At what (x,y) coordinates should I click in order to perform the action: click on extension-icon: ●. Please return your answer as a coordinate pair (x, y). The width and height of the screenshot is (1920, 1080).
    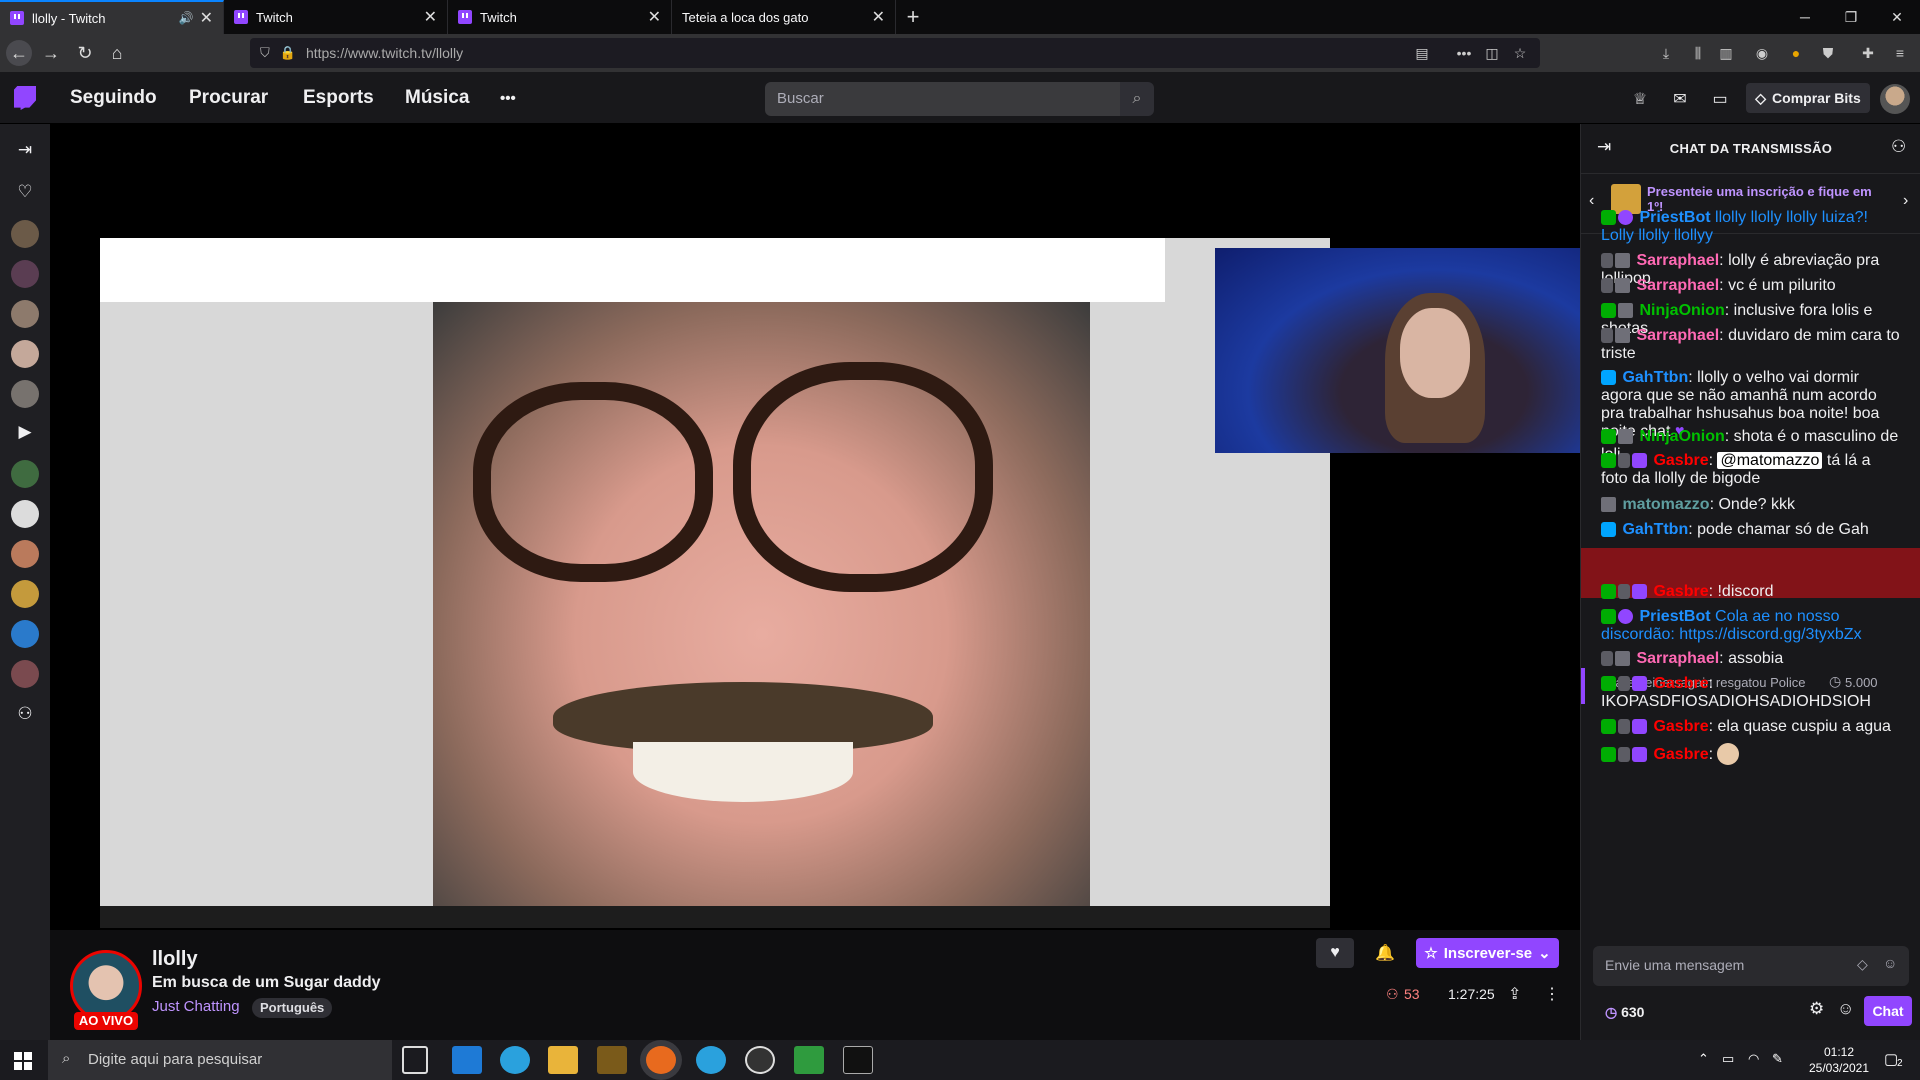
    Looking at the image, I should click on (1796, 53).